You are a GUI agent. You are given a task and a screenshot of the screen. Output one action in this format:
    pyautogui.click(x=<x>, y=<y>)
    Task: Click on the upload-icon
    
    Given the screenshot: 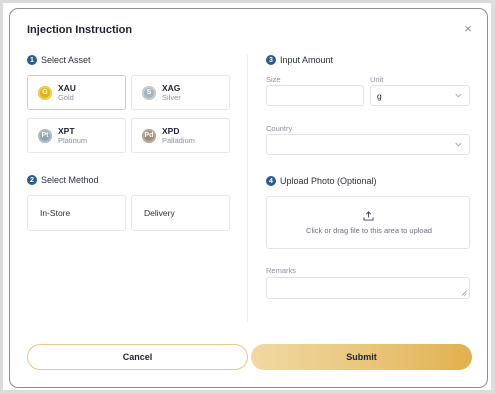 What is the action you would take?
    pyautogui.click(x=368, y=216)
    